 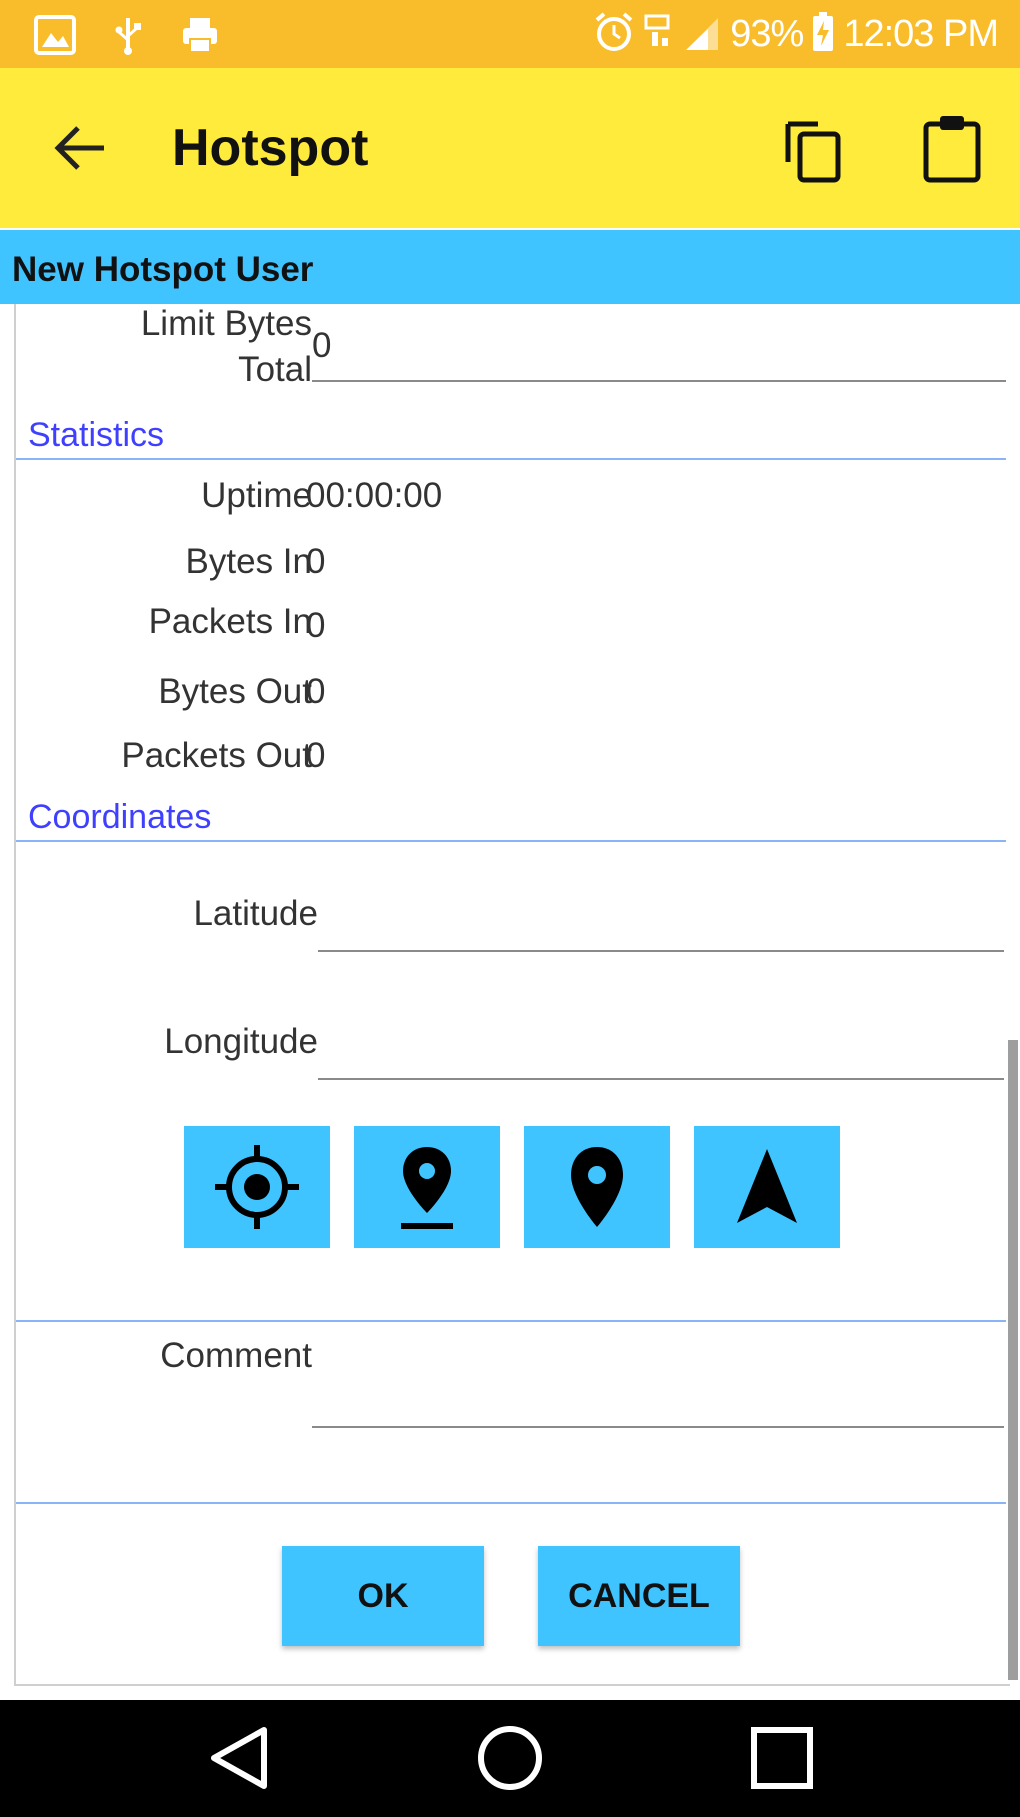 I want to click on cancel-button: CANCEL, so click(x=639, y=1596).